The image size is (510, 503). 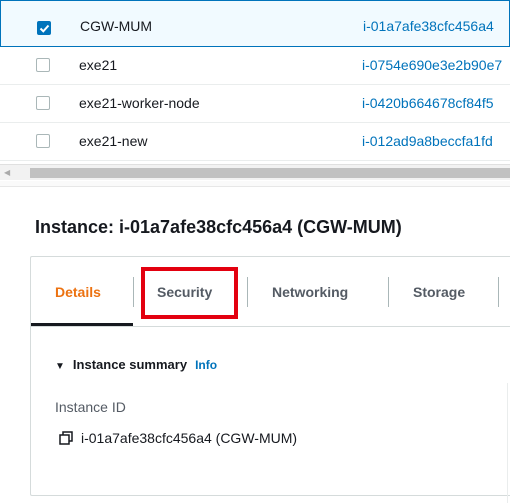 What do you see at coordinates (428, 26) in the screenshot?
I see `instance-id-link: i-01a7afe38cfc456a4` at bounding box center [428, 26].